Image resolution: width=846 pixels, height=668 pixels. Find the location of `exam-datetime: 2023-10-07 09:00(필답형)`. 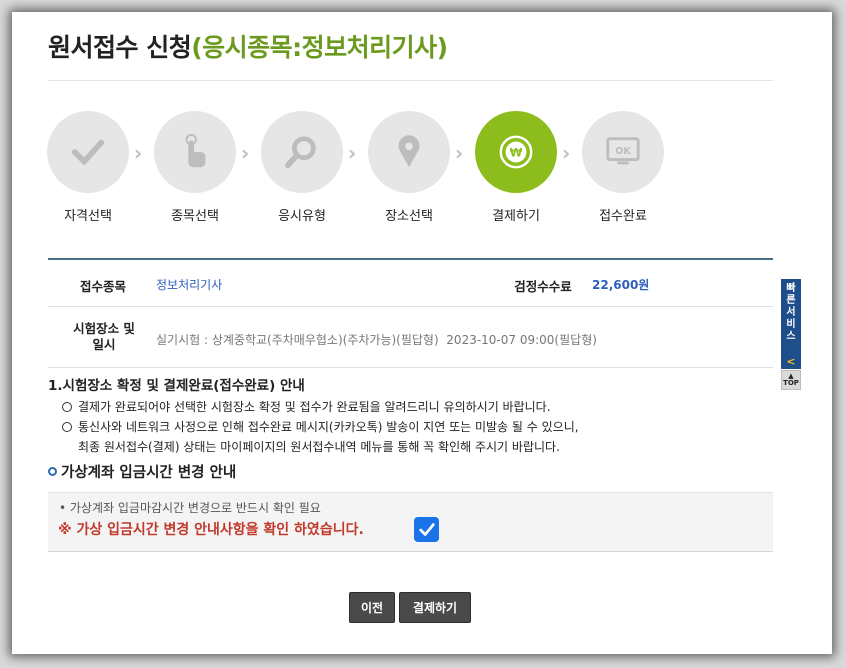

exam-datetime: 2023-10-07 09:00(필답형) is located at coordinates (521, 340).